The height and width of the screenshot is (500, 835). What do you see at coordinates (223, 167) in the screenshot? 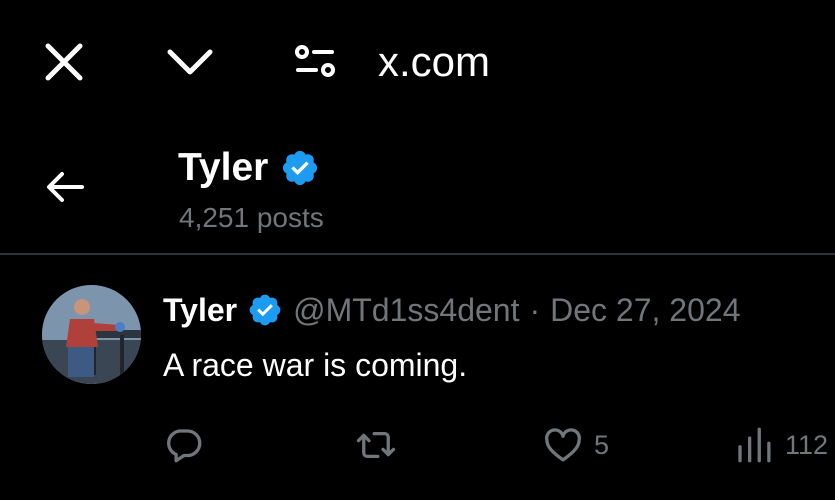
I see `profile-name-text: Tyler` at bounding box center [223, 167].